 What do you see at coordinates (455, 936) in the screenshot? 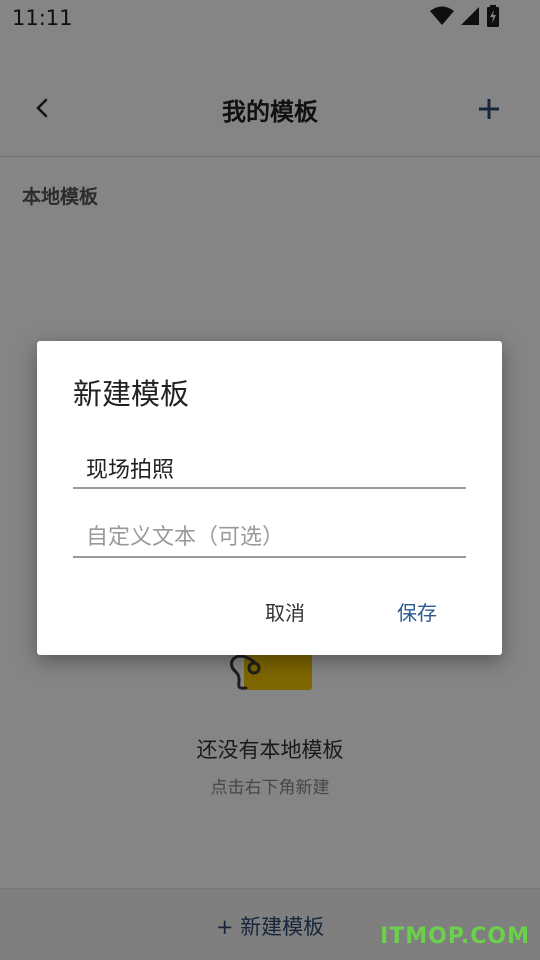
I see `watermark: ITMOP.COM` at bounding box center [455, 936].